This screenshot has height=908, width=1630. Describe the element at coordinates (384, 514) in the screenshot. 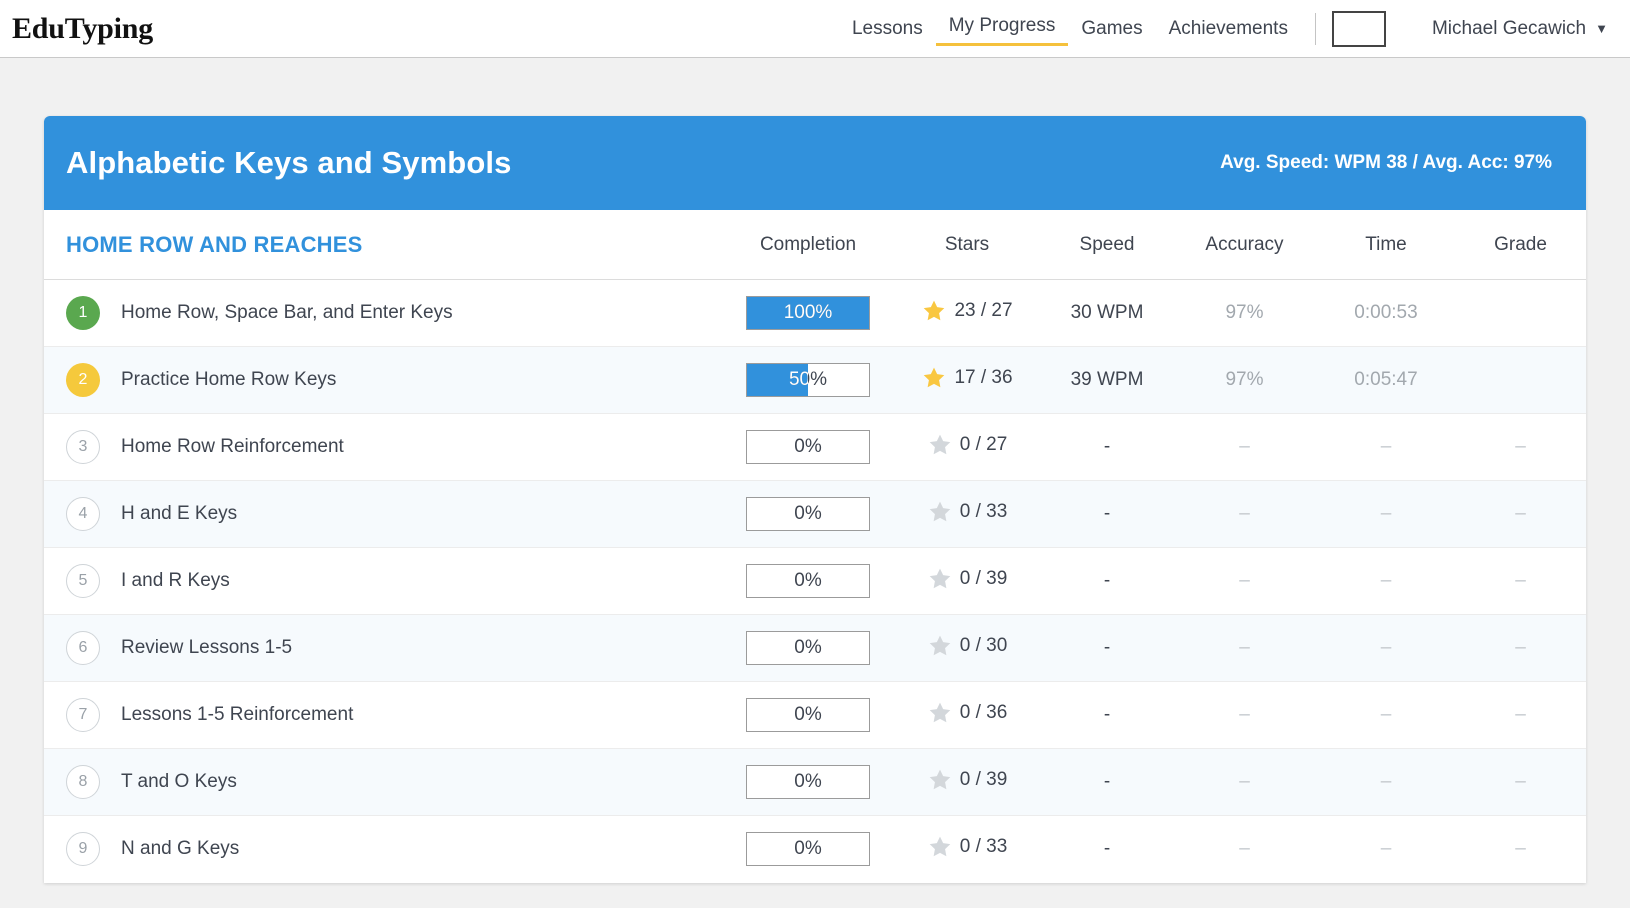

I see `lesson-cell: 4 H and E Keys` at that location.